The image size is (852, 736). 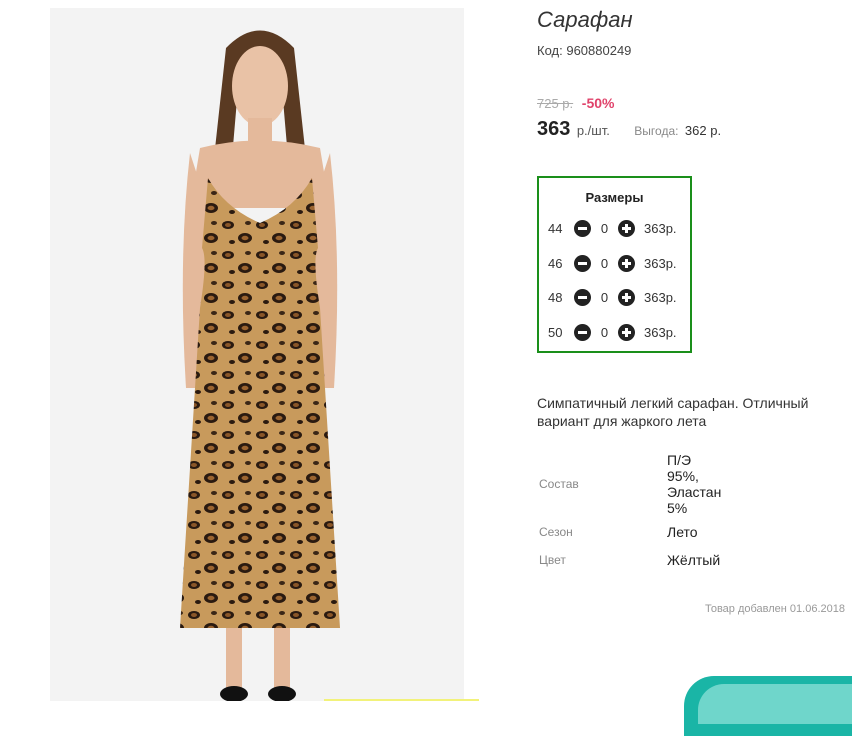 What do you see at coordinates (599, 50) in the screenshot?
I see `sku-value: 960880249` at bounding box center [599, 50].